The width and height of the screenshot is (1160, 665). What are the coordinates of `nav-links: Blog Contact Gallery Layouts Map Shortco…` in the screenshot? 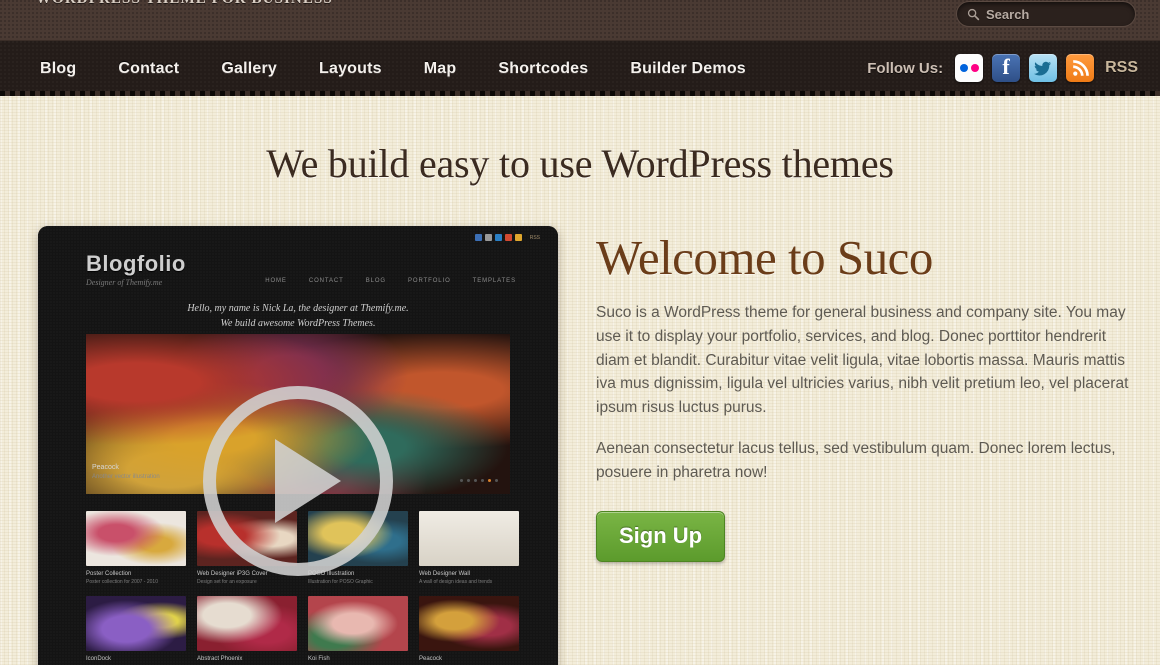 It's located at (393, 69).